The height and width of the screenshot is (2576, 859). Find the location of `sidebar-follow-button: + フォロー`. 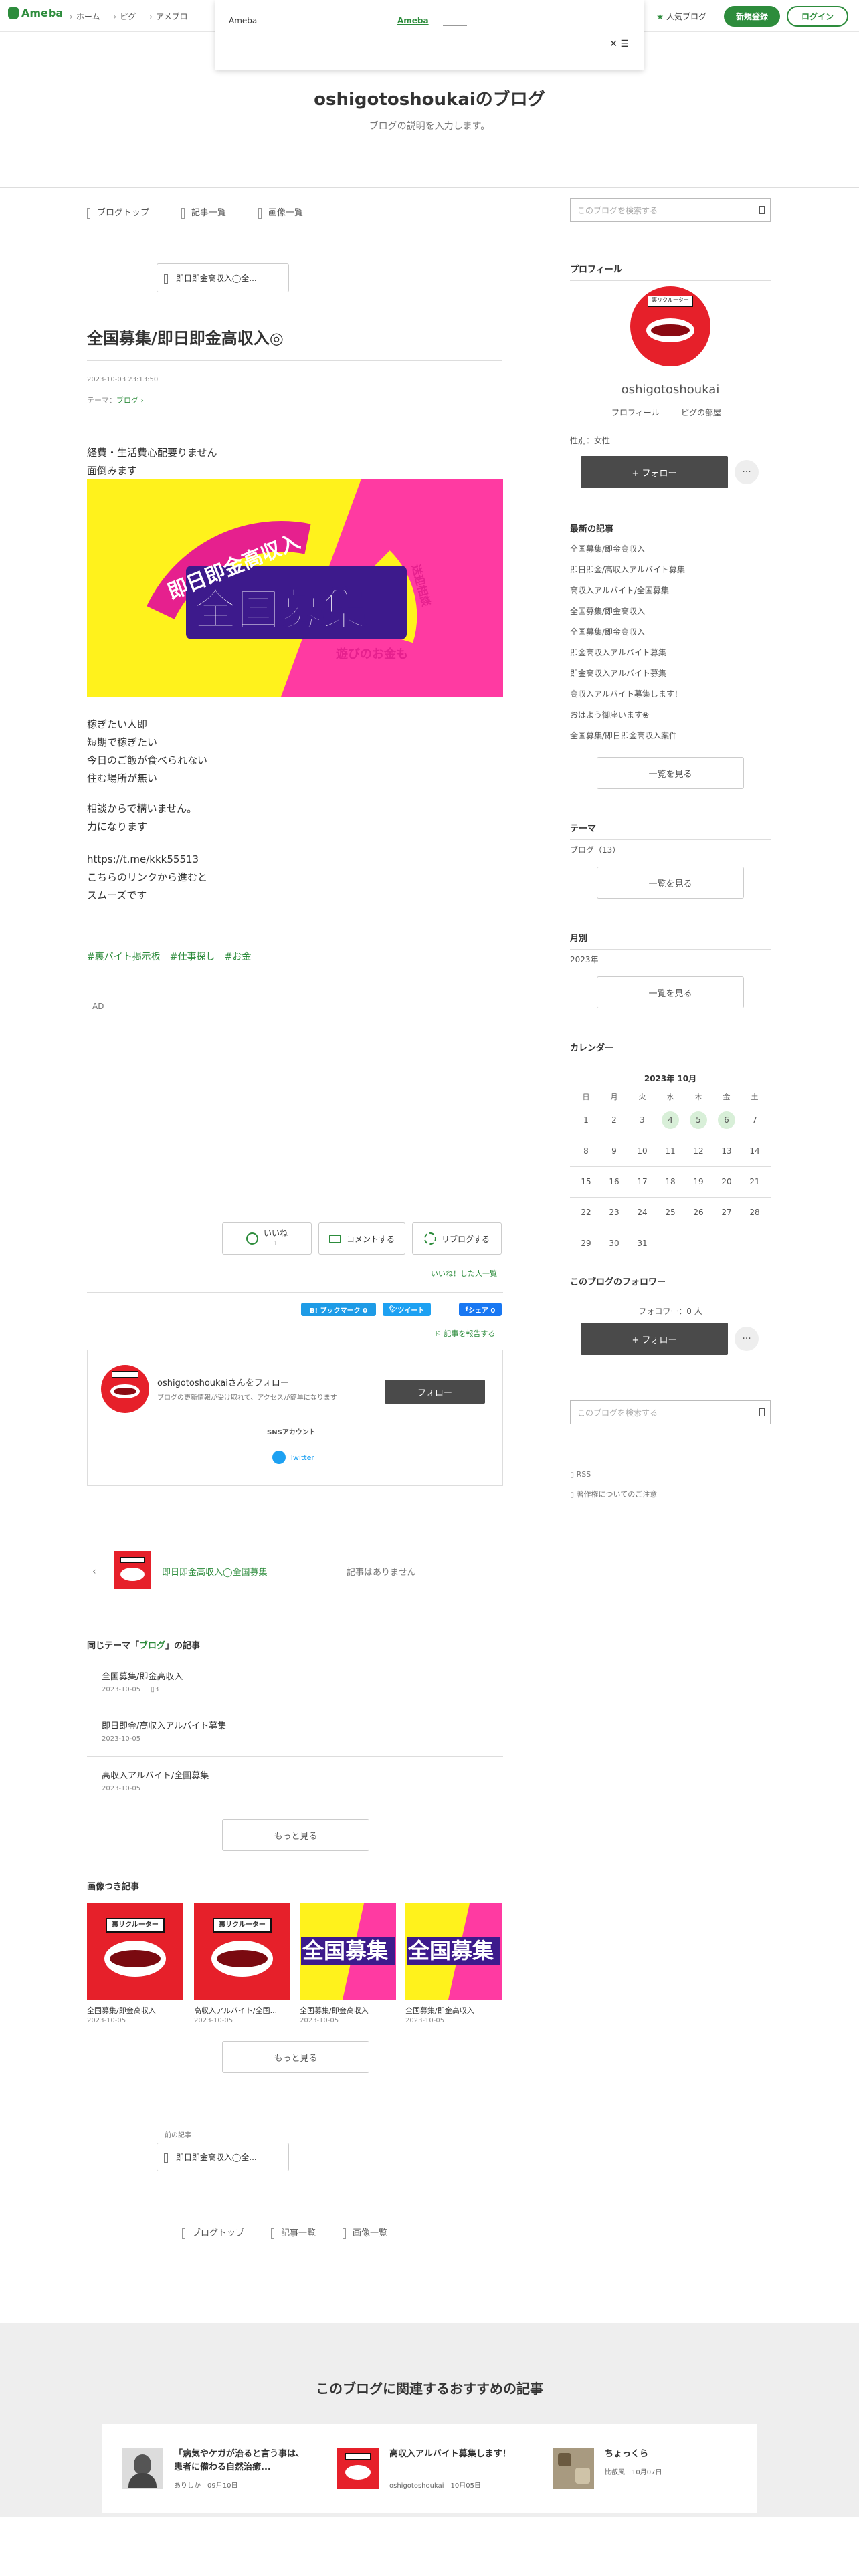

sidebar-follow-button: + フォロー is located at coordinates (655, 472).